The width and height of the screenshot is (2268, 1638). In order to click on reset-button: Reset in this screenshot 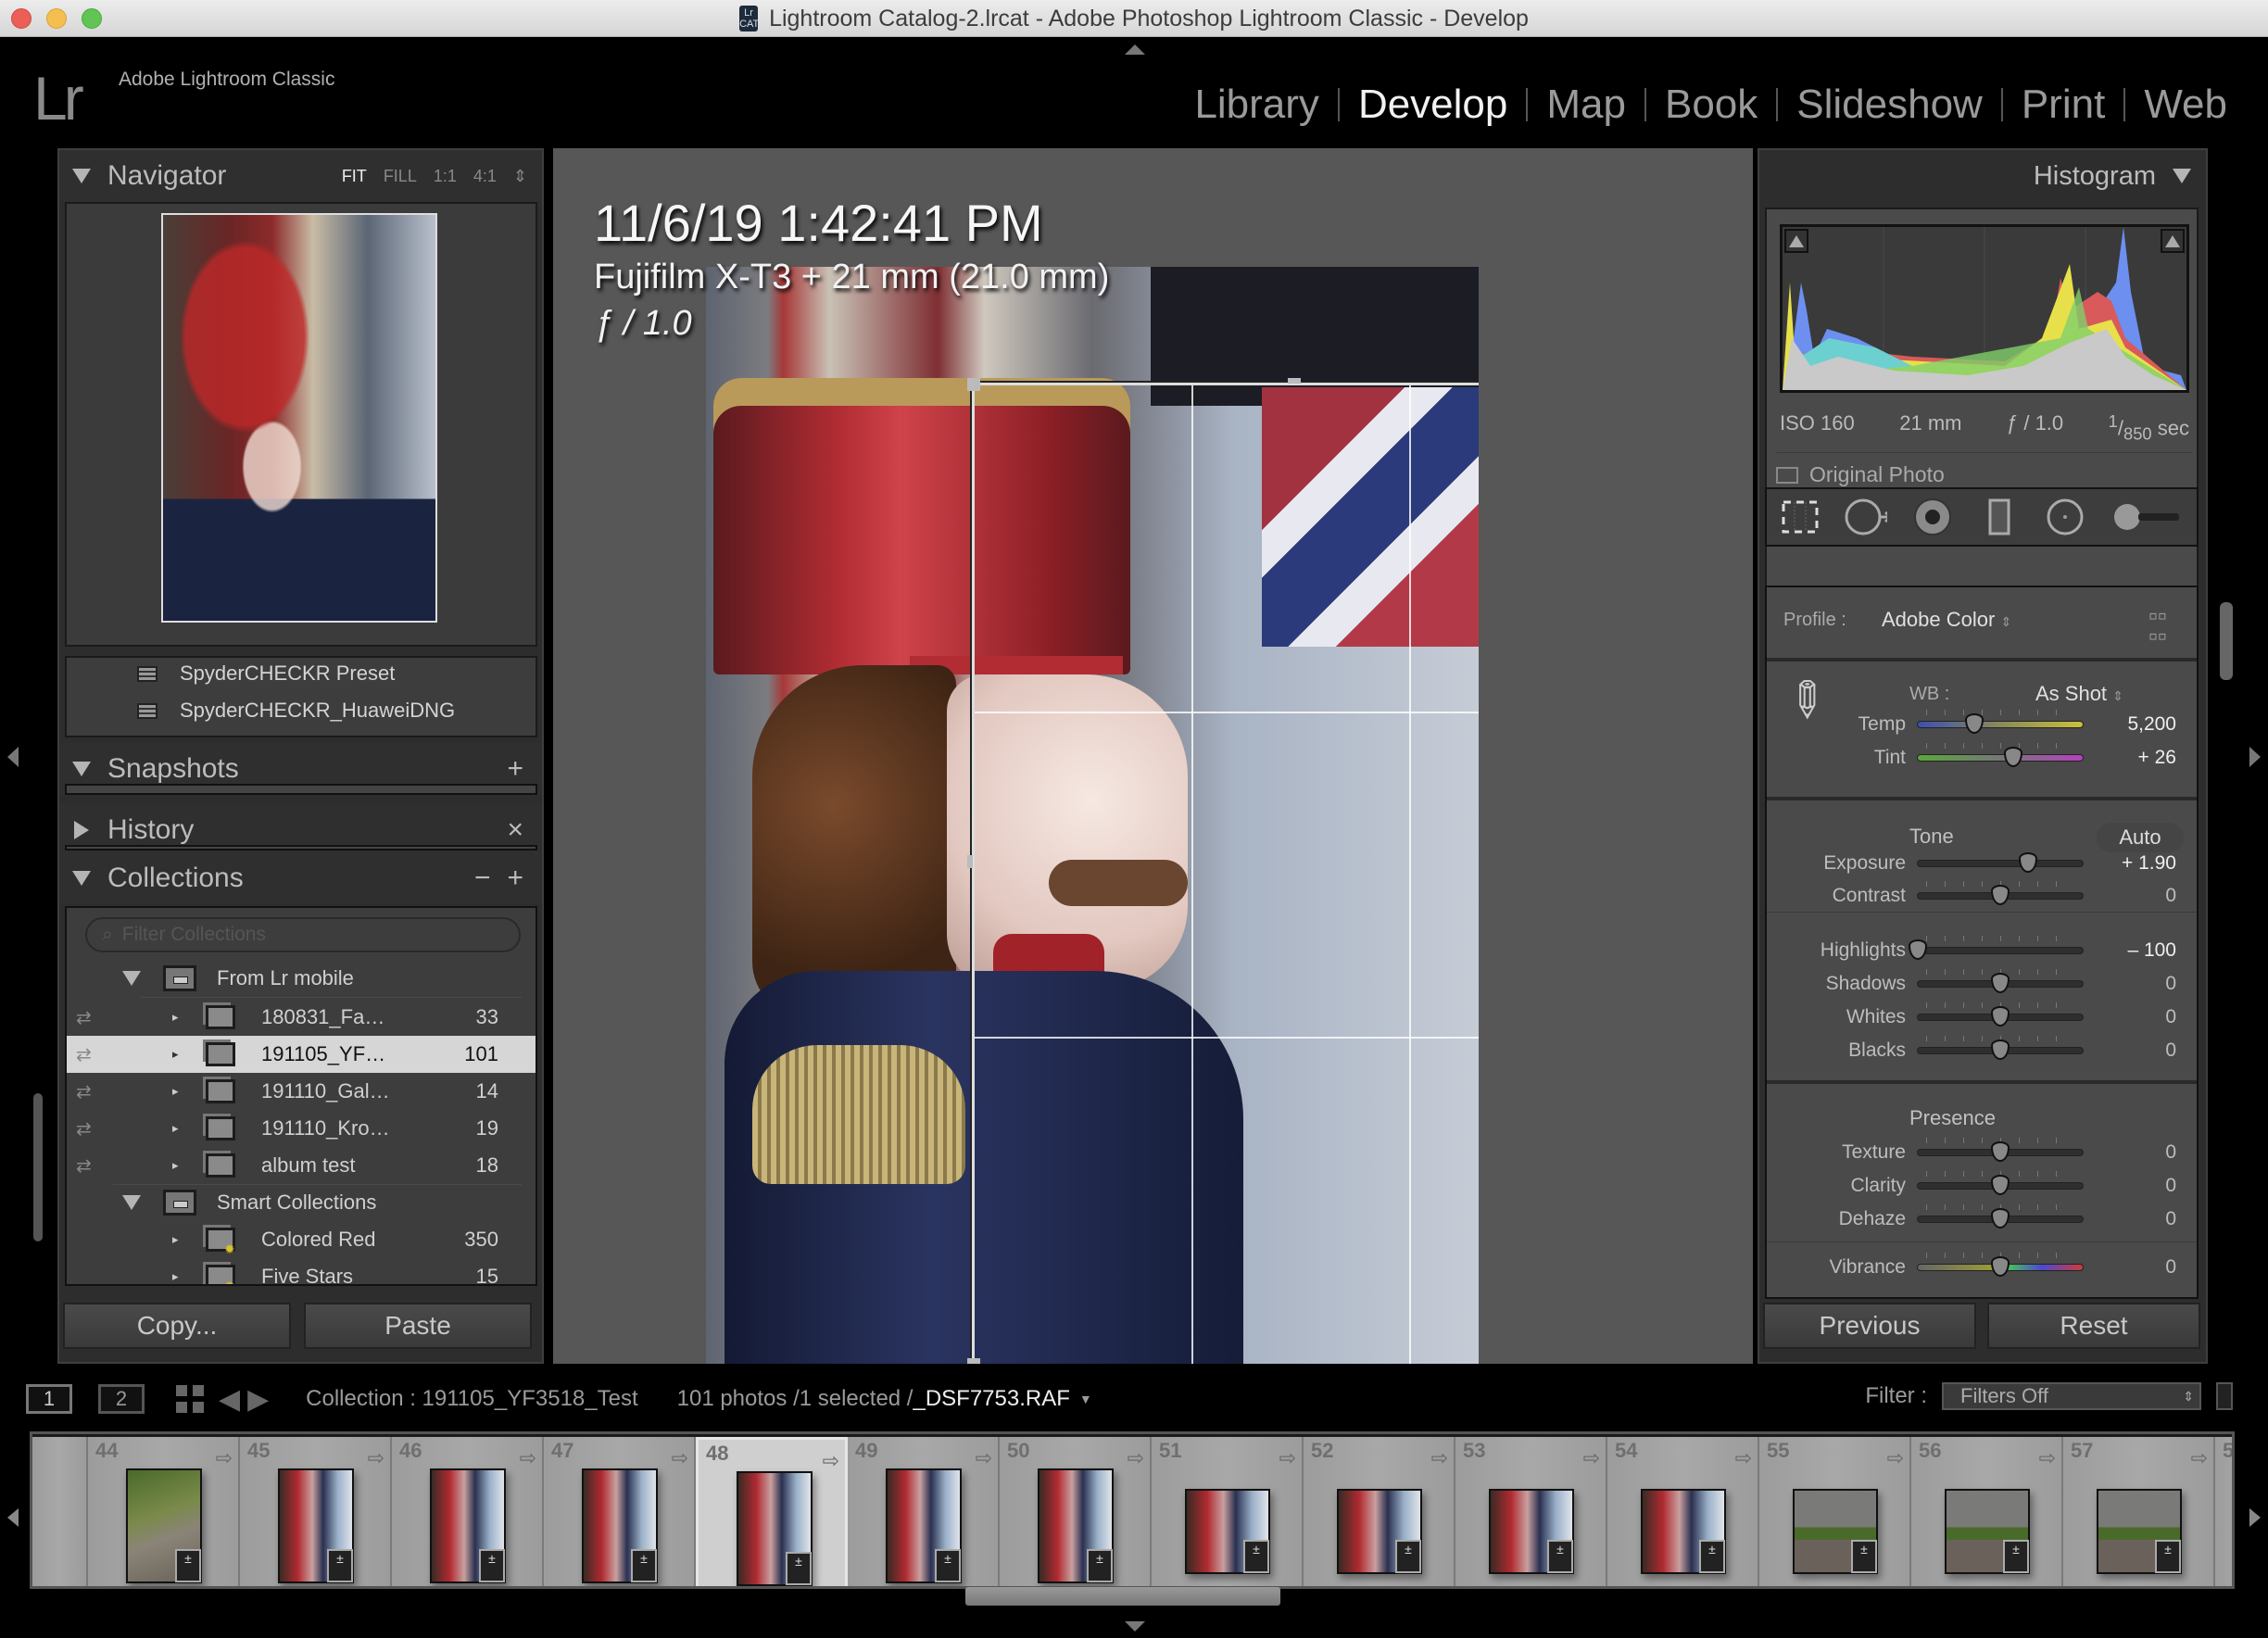, I will do `click(2093, 1326)`.